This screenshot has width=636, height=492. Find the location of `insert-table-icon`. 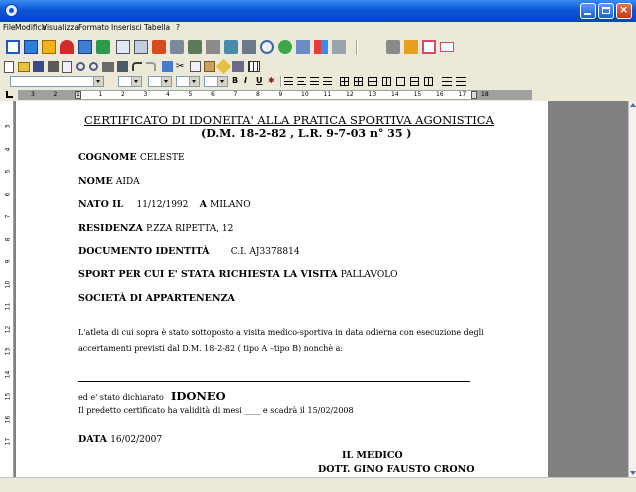

insert-table-icon is located at coordinates (254, 66).